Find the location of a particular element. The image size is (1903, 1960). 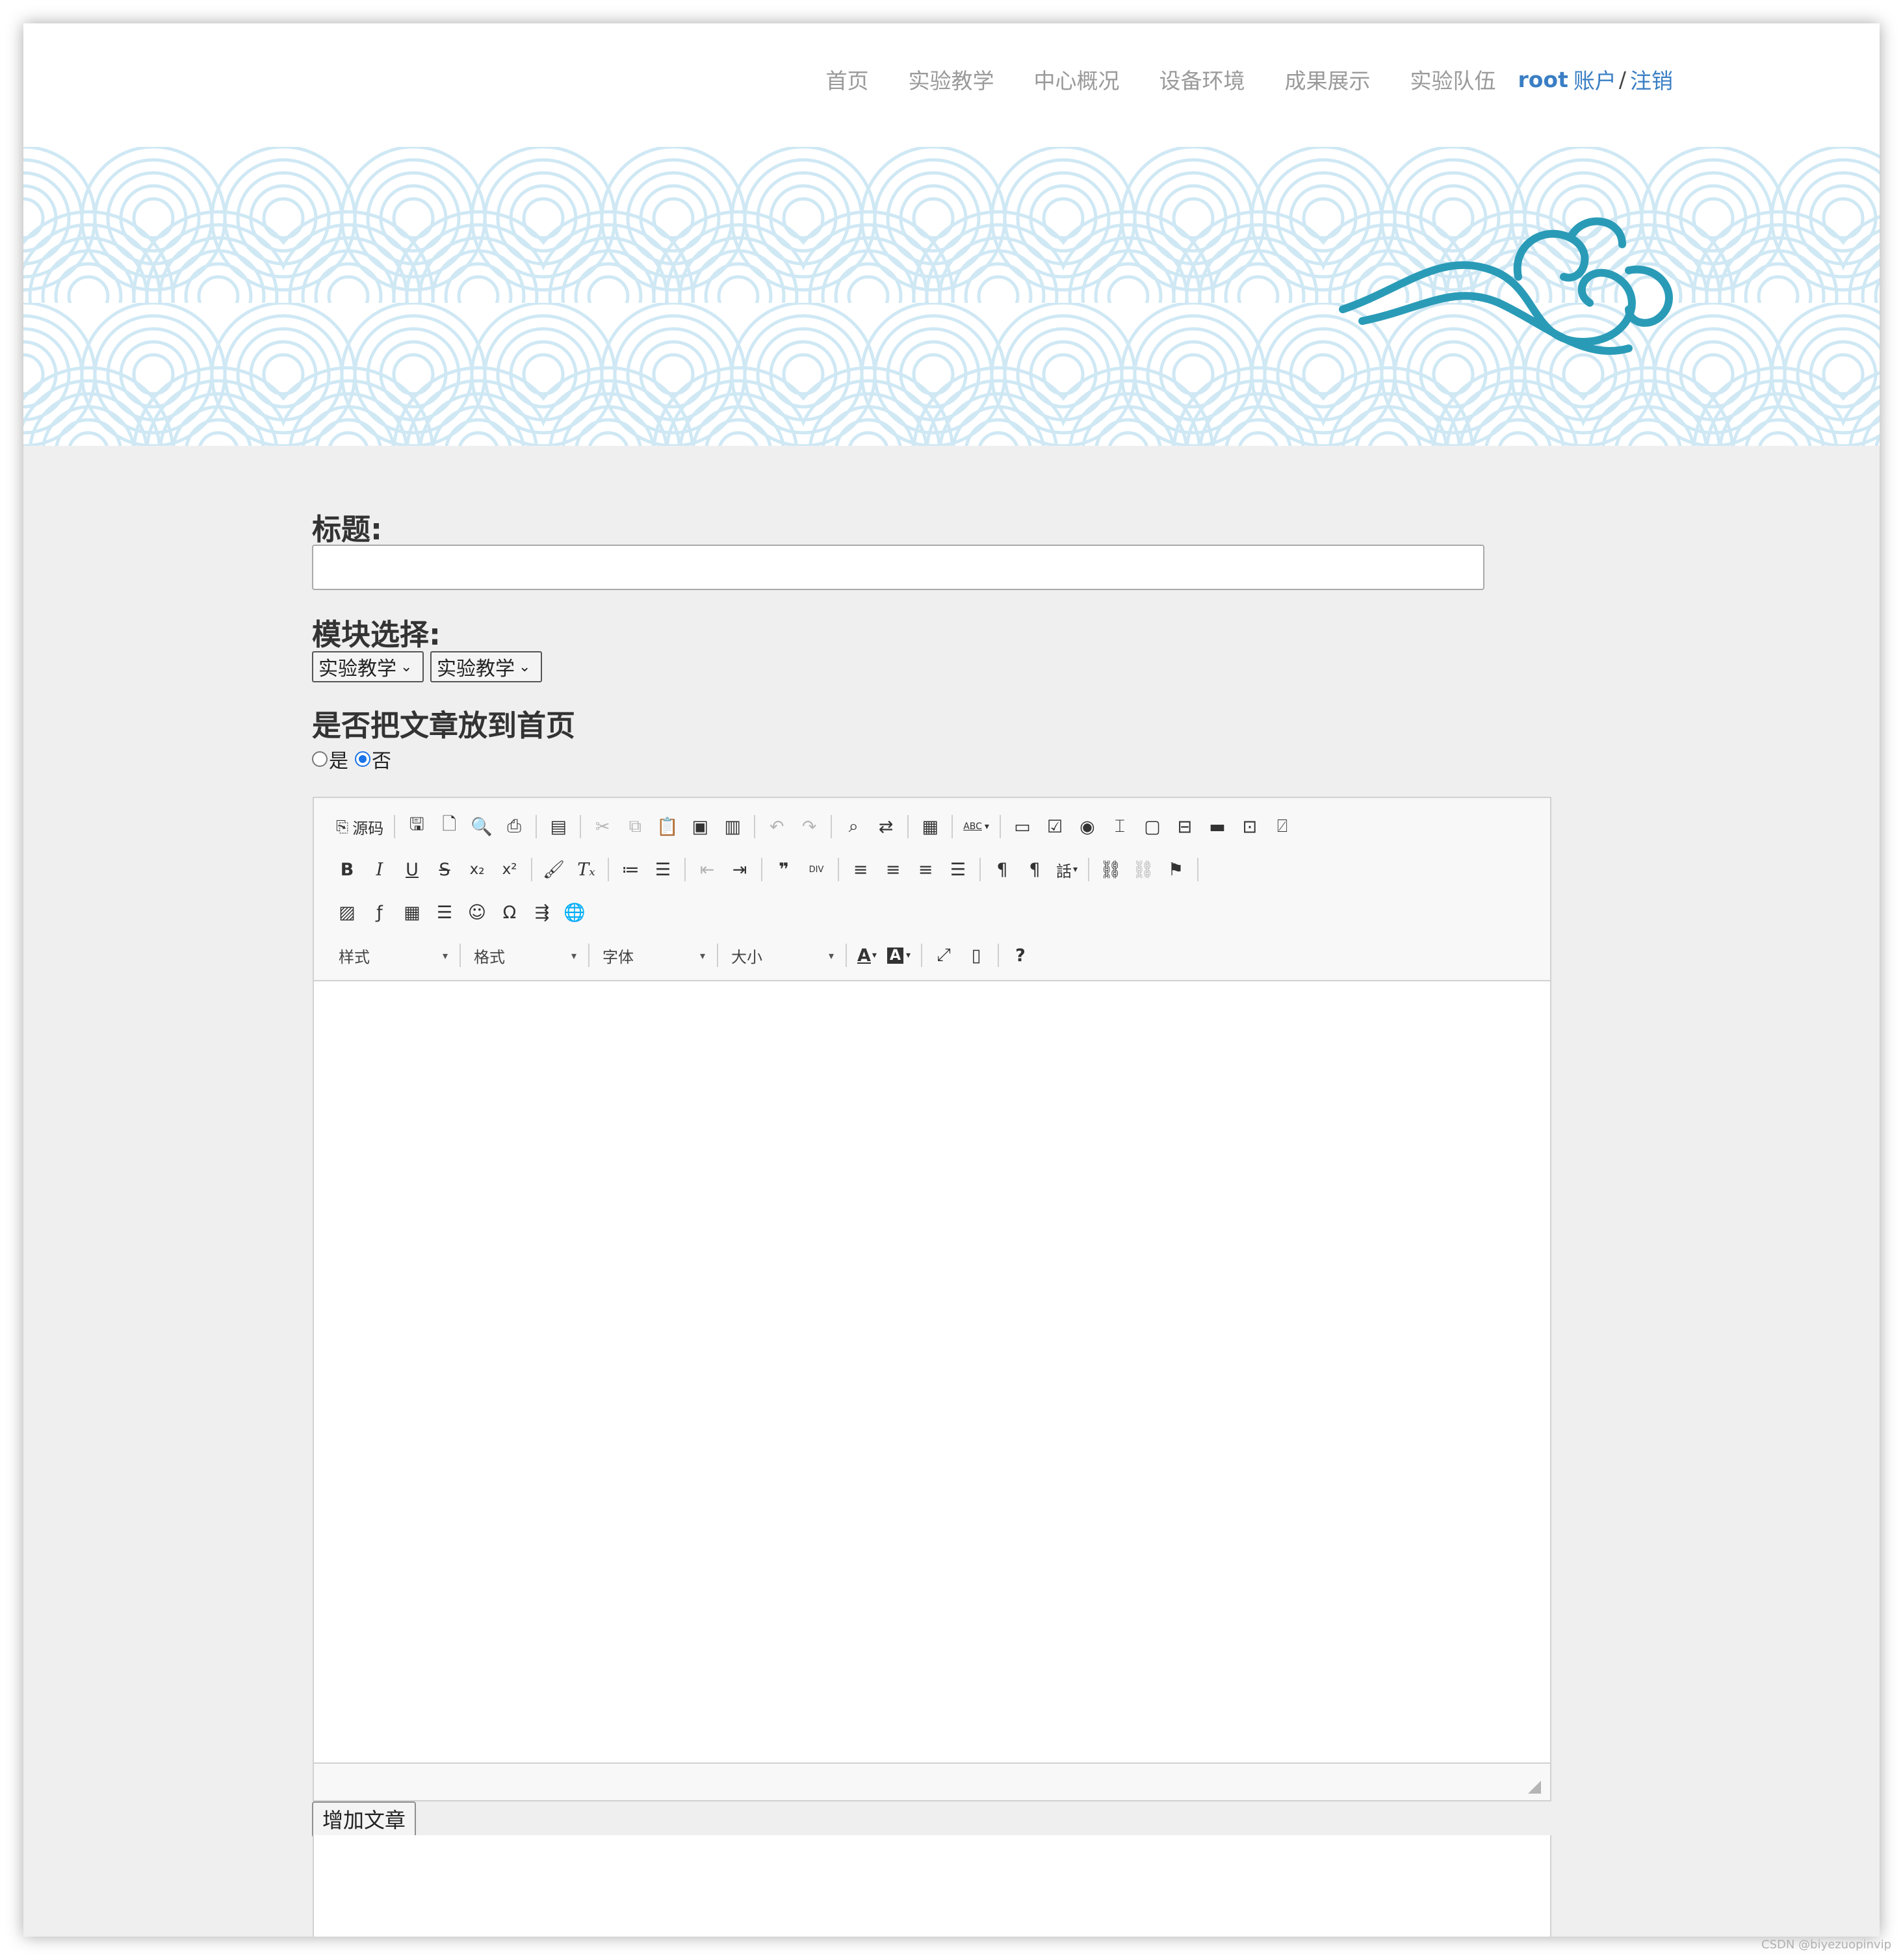

flash-icon: ƒ is located at coordinates (379, 912).